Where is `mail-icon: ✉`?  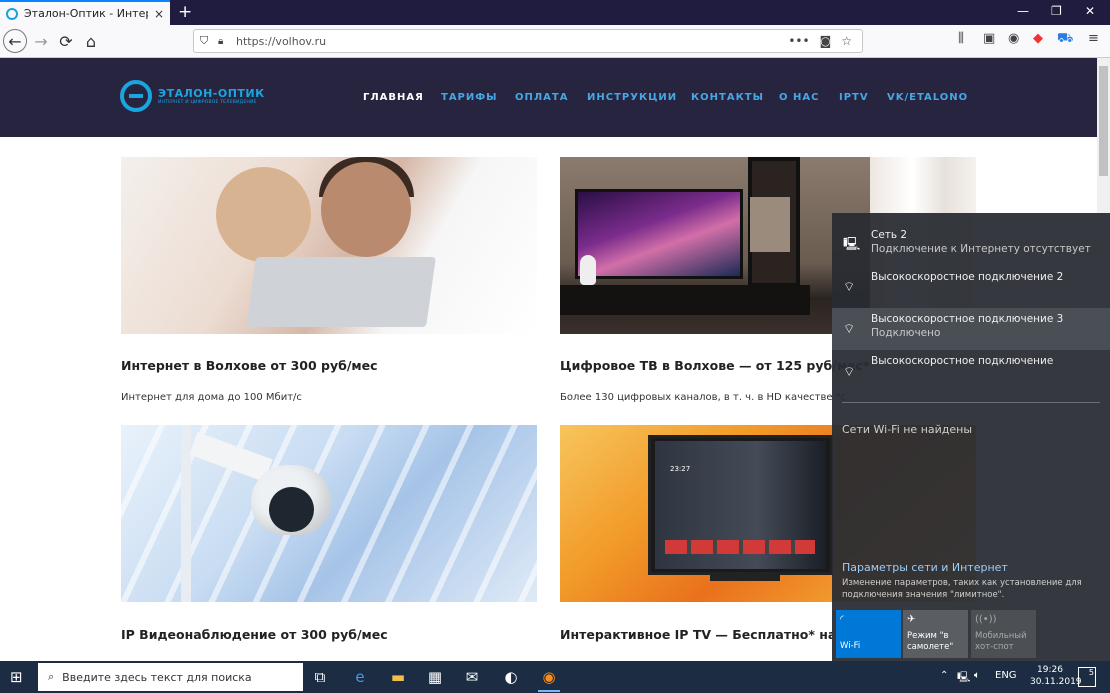
mail-icon: ✉ is located at coordinates (472, 677).